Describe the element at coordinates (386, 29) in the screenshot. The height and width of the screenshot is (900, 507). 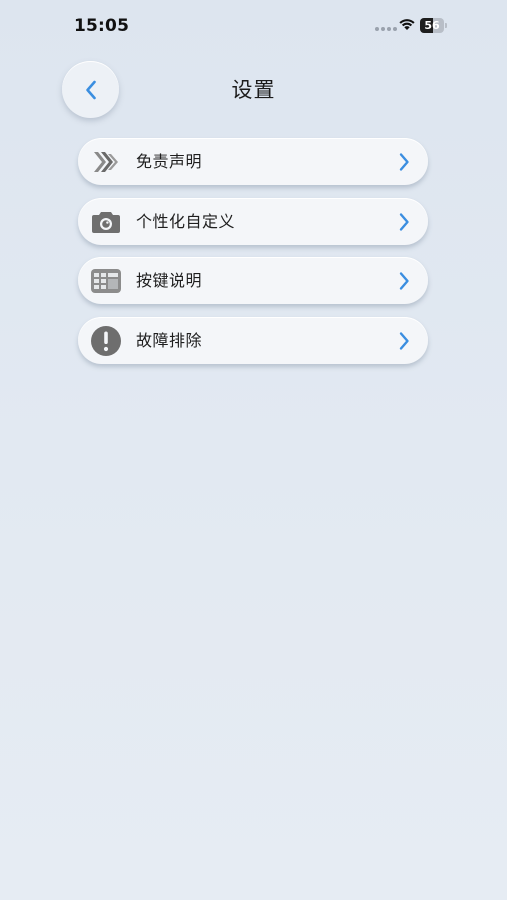
I see `cellular-signal-icon` at that location.